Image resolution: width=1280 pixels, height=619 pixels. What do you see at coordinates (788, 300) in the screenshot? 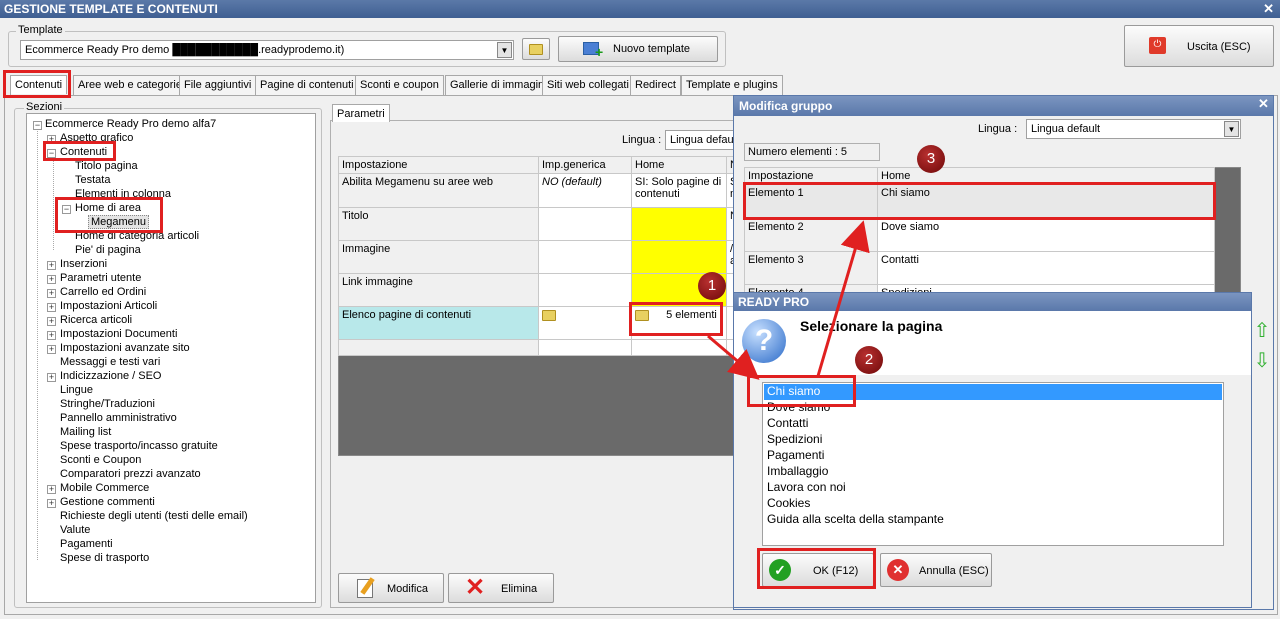
I see `annotation-arrows` at bounding box center [788, 300].